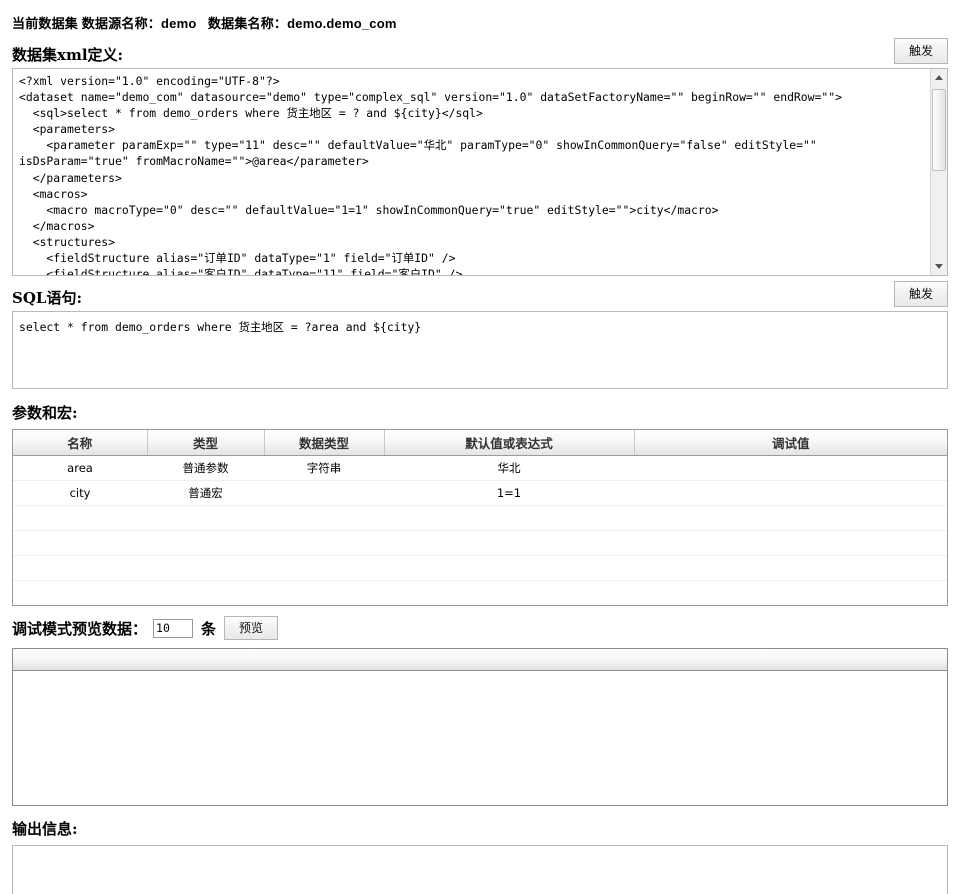 The height and width of the screenshot is (894, 960). What do you see at coordinates (209, 628) in the screenshot?
I see `preview-unit-label: 条` at bounding box center [209, 628].